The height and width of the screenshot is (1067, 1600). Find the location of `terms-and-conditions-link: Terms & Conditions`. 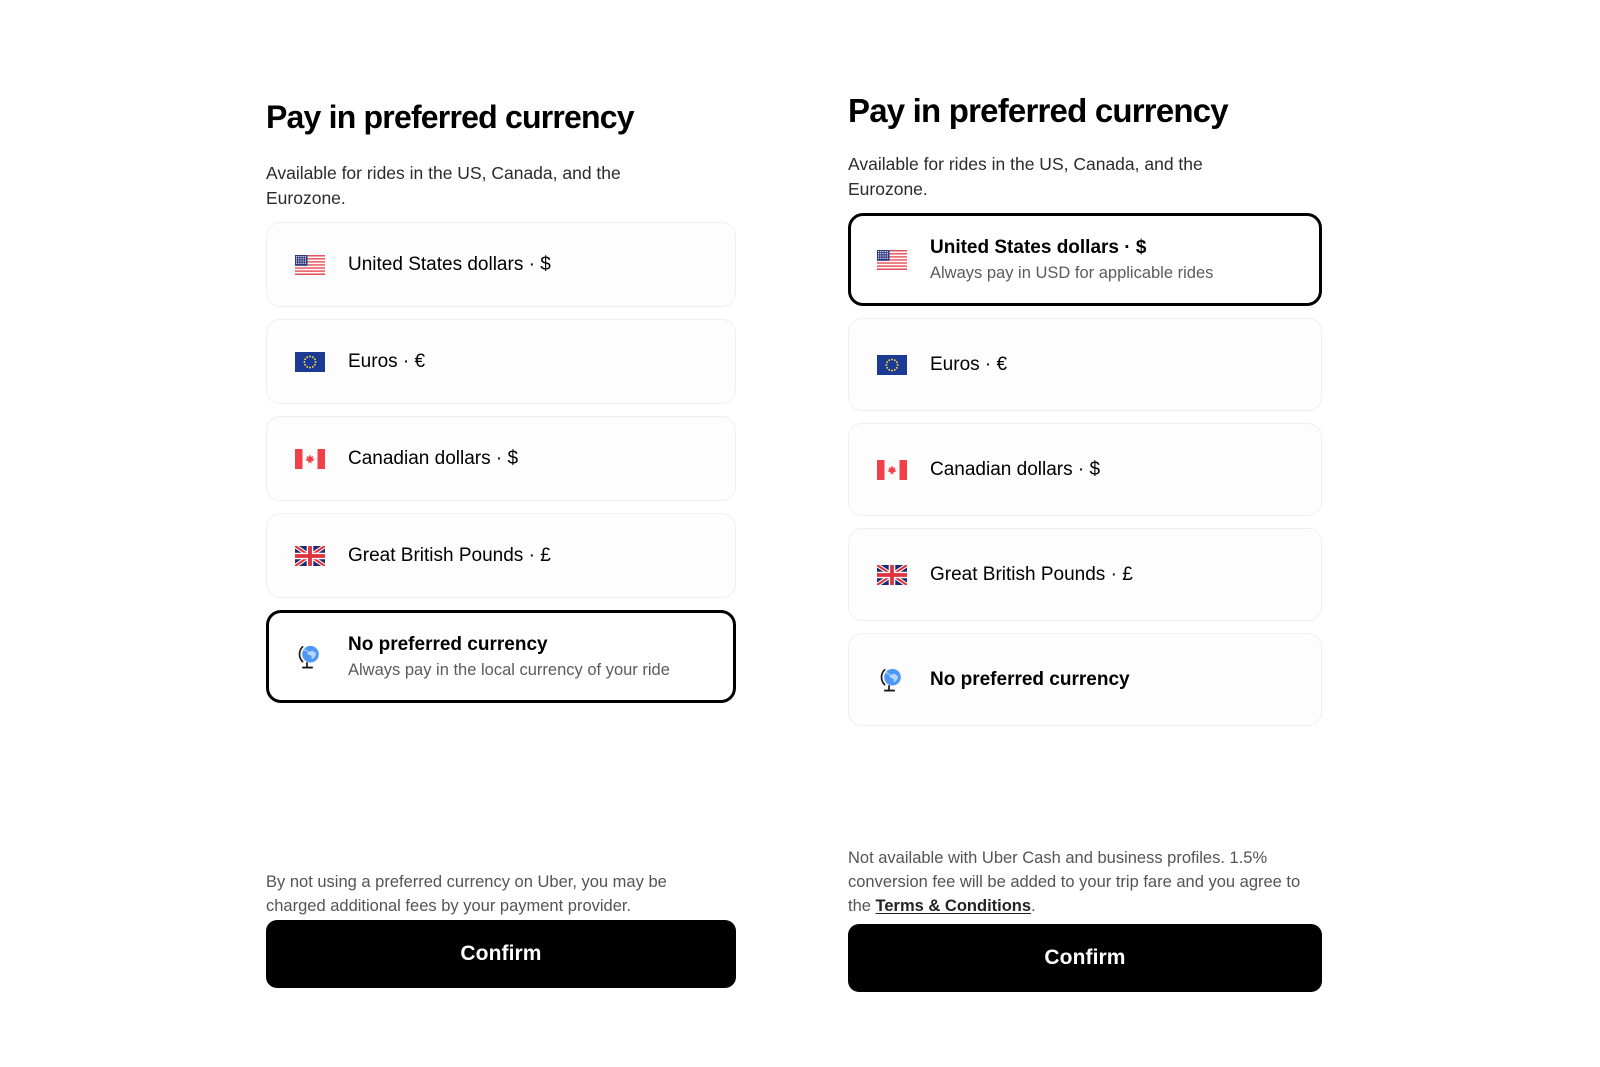

terms-and-conditions-link: Terms & Conditions is located at coordinates (954, 906).